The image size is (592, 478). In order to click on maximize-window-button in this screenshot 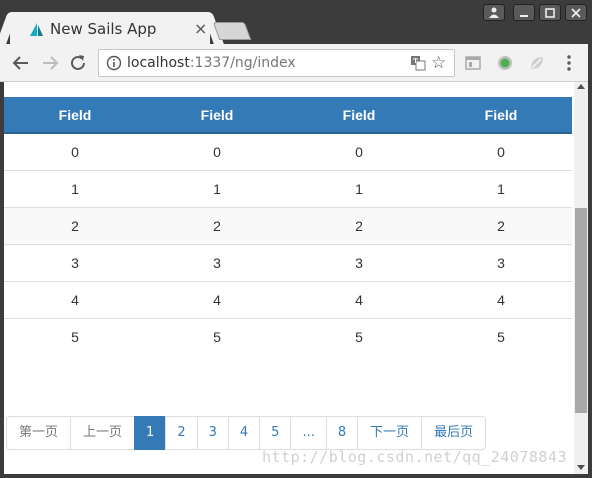, I will do `click(550, 12)`.